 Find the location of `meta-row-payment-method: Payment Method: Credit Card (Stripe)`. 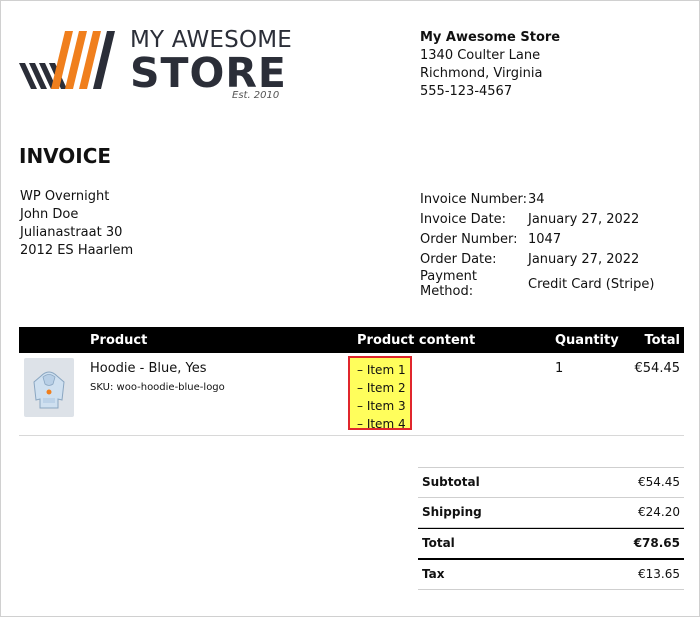

meta-row-payment-method: Payment Method: Credit Card (Stripe) is located at coordinates (537, 284).